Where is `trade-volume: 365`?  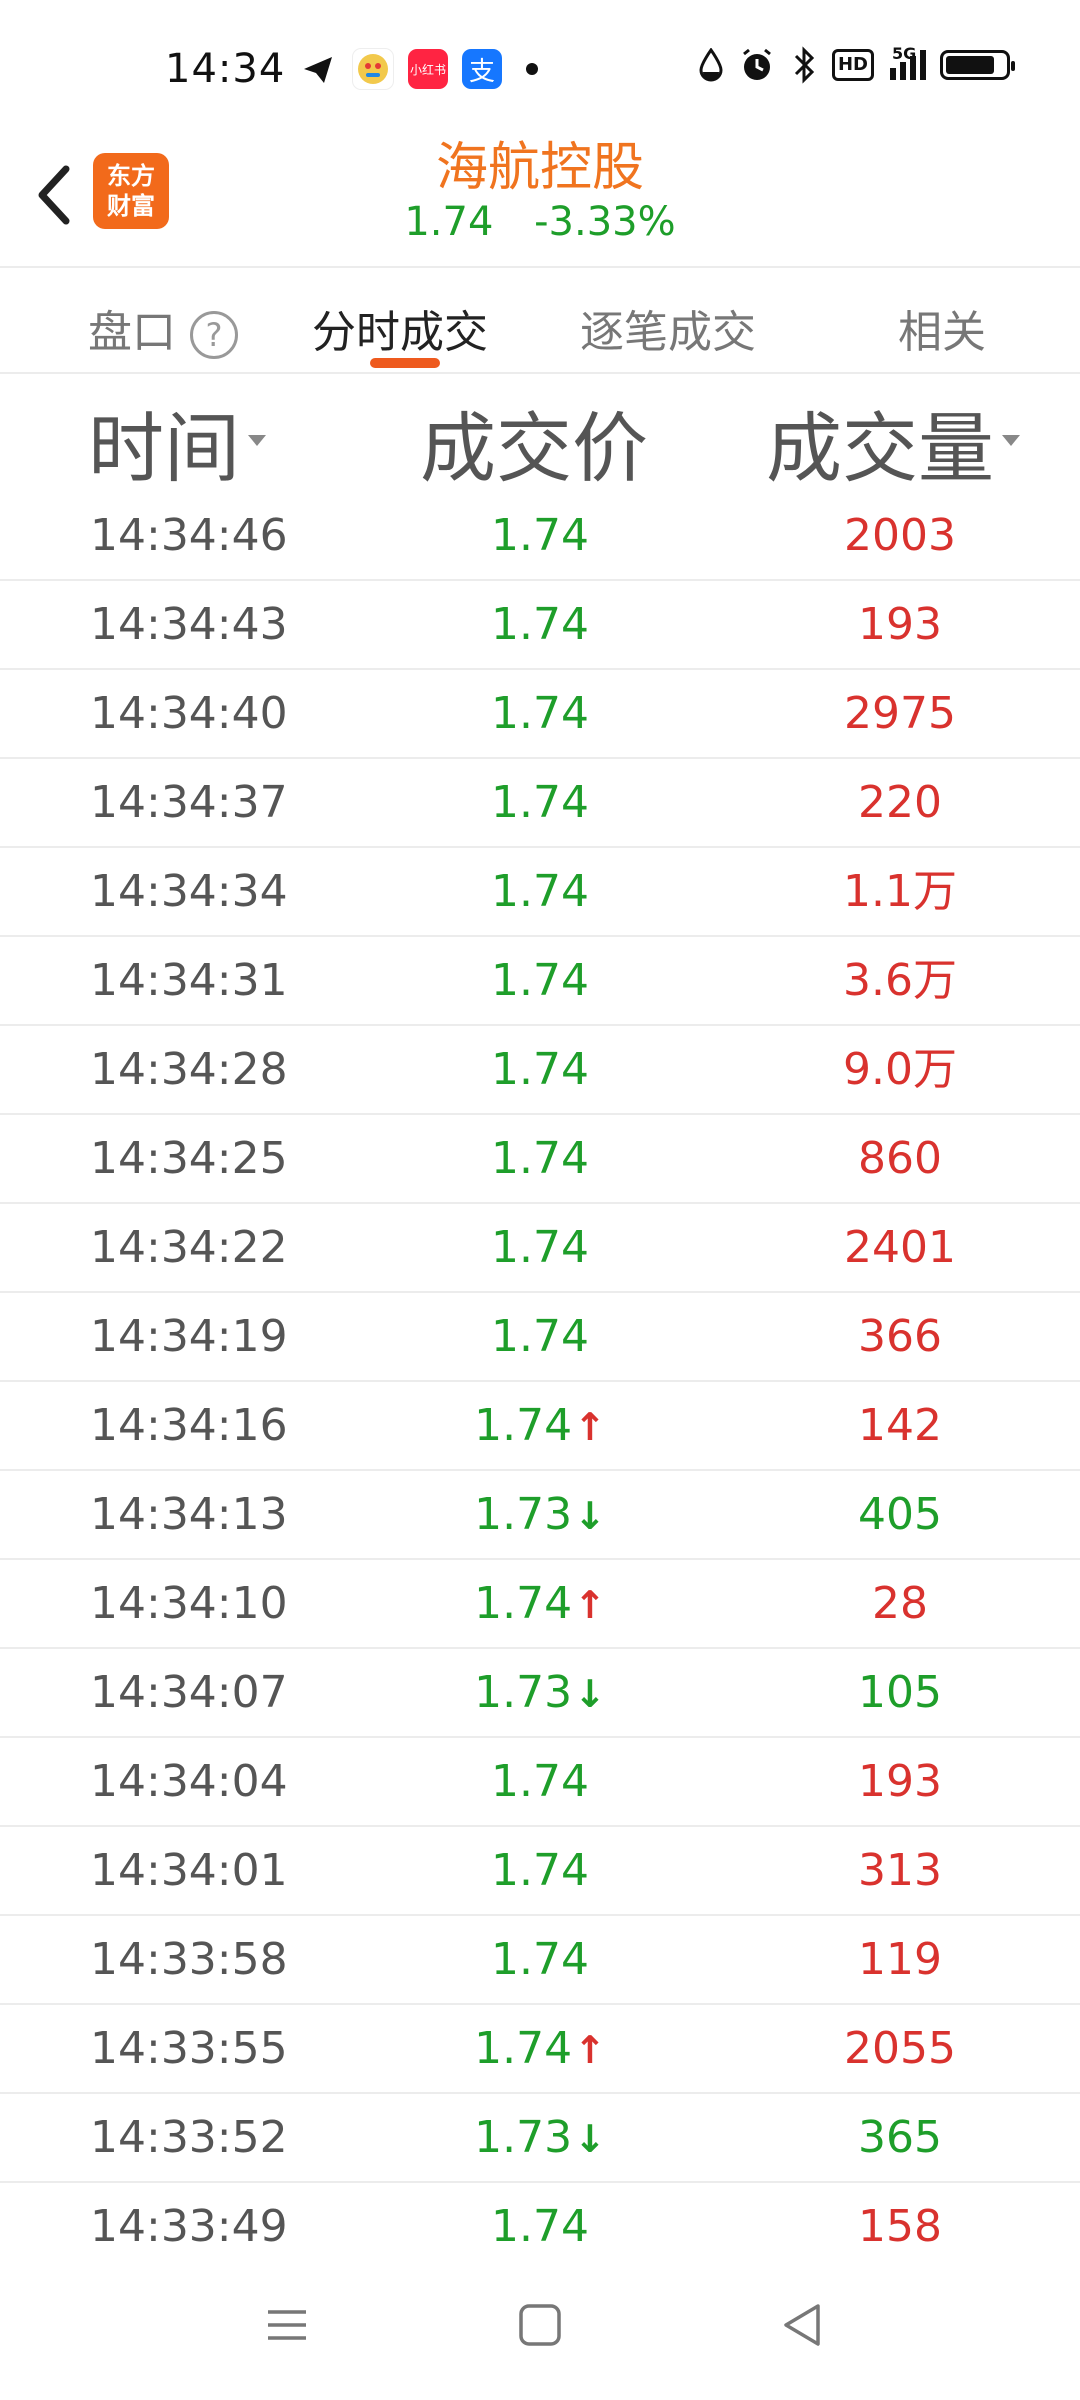
trade-volume: 365 is located at coordinates (900, 2137).